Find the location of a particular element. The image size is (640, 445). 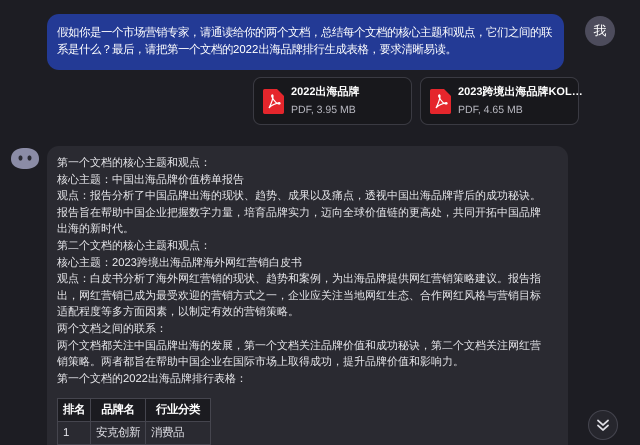

table-cell: 1 is located at coordinates (74, 433).